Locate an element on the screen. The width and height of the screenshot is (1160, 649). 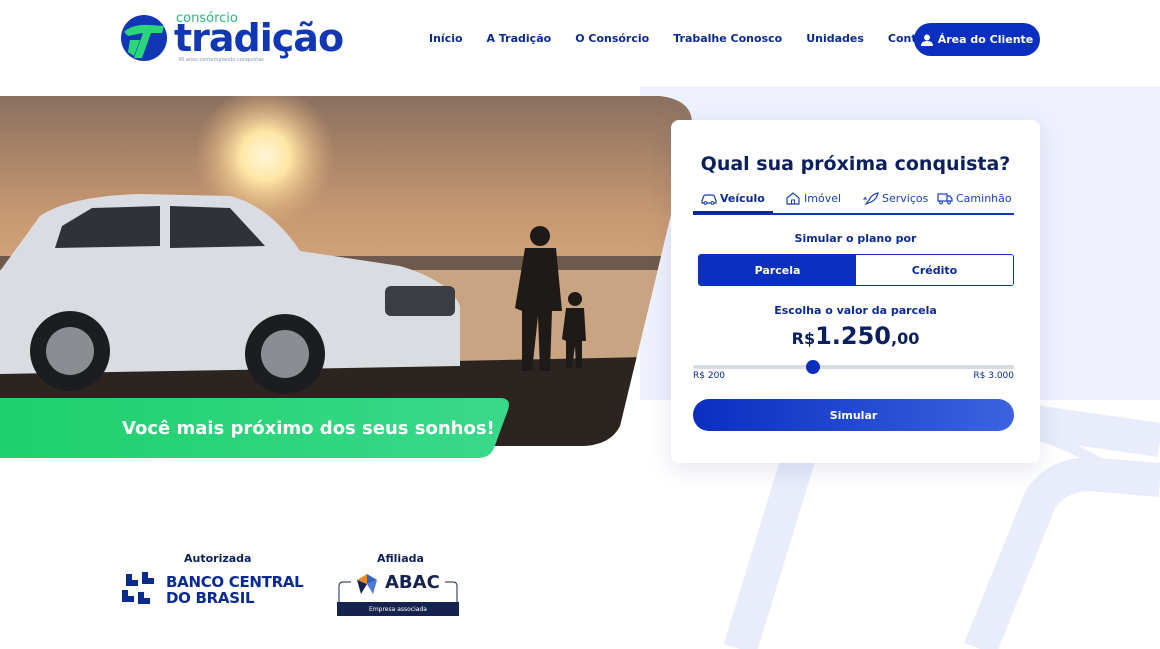
banco-central-logo: BANCO CENTRAL DO BRASIL is located at coordinates (220, 591).